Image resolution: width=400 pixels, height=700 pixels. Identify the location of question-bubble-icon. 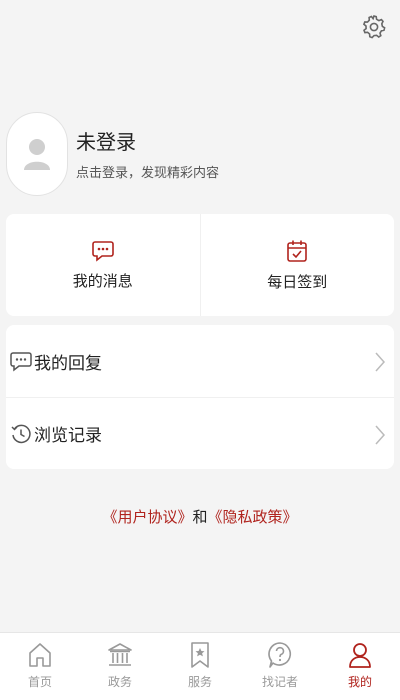
(280, 655).